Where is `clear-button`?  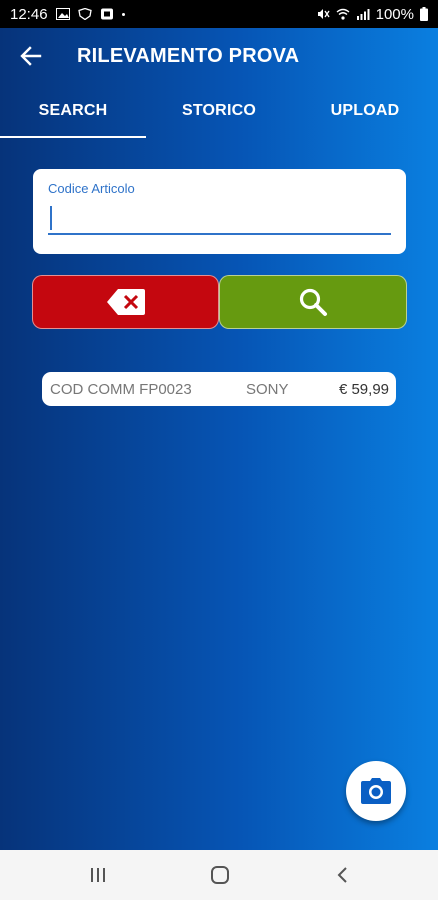 clear-button is located at coordinates (125, 302).